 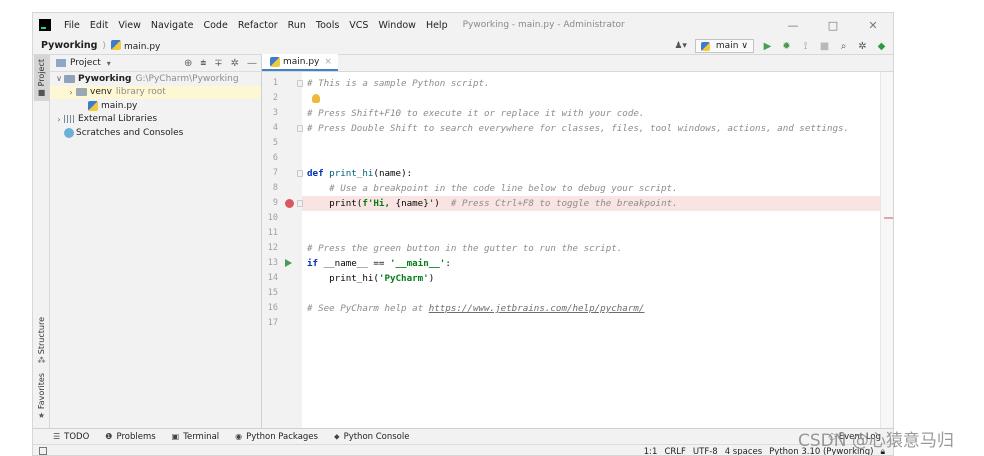 I want to click on tree-item: › External Libraries, so click(x=155, y=120).